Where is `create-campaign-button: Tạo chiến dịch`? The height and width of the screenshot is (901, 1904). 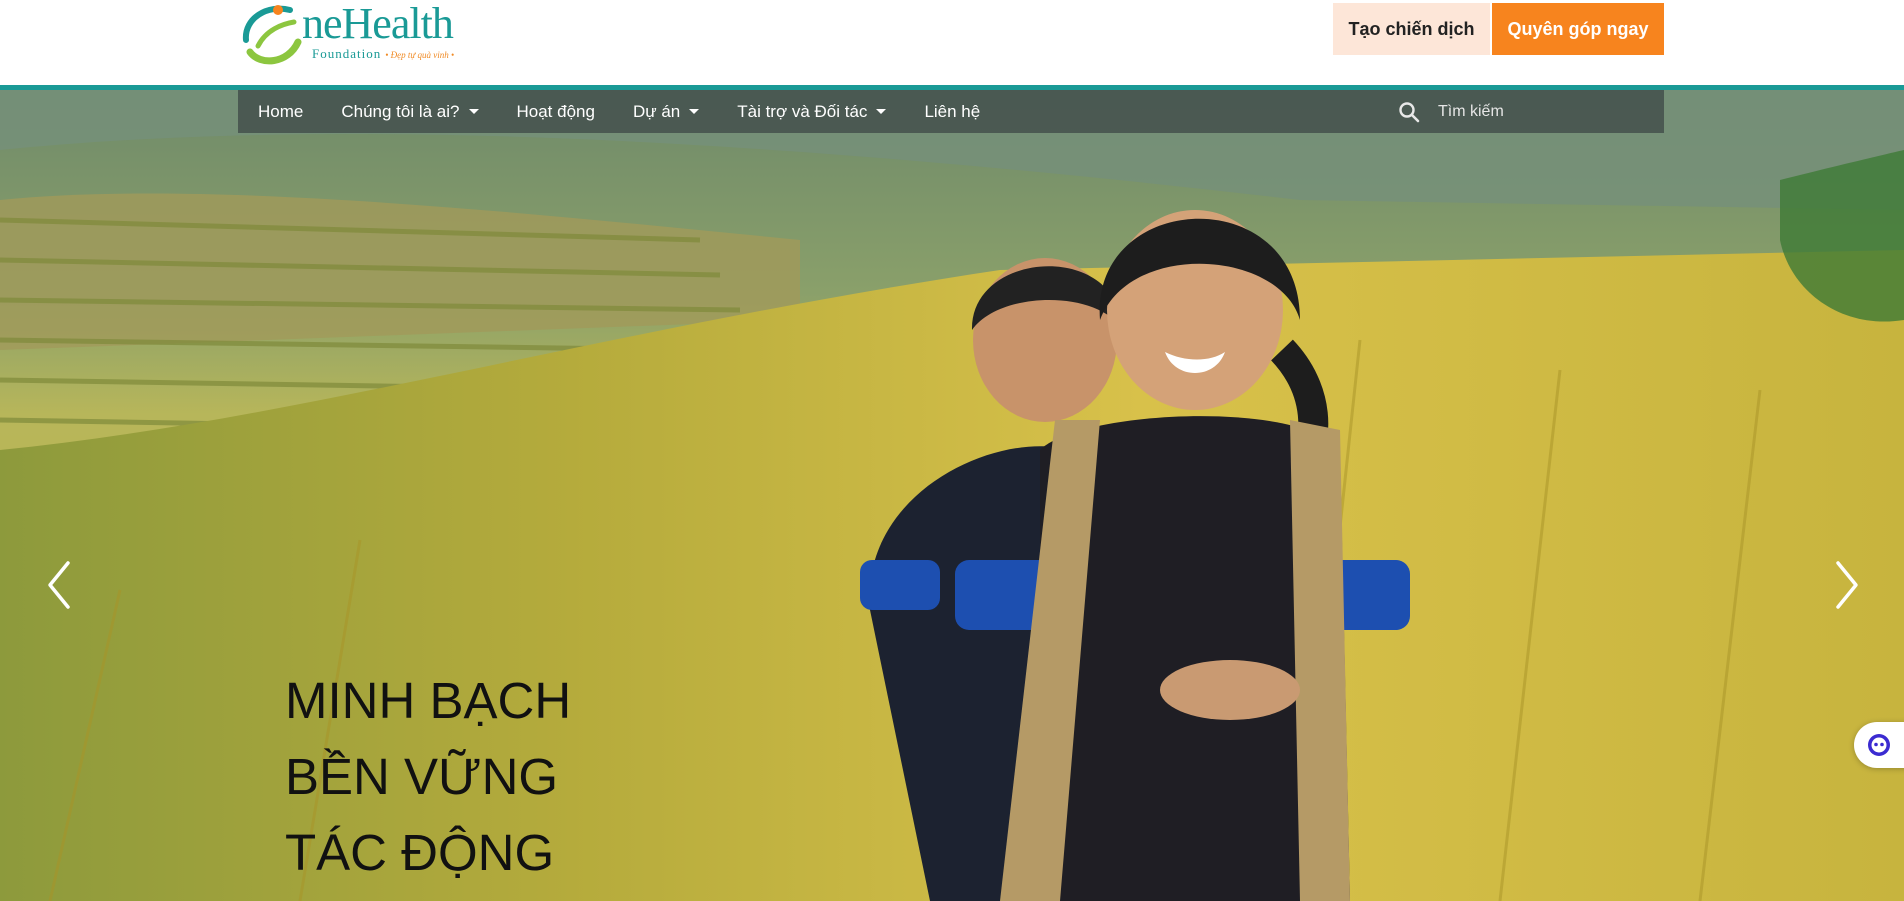 create-campaign-button: Tạo chiến dịch is located at coordinates (1411, 29).